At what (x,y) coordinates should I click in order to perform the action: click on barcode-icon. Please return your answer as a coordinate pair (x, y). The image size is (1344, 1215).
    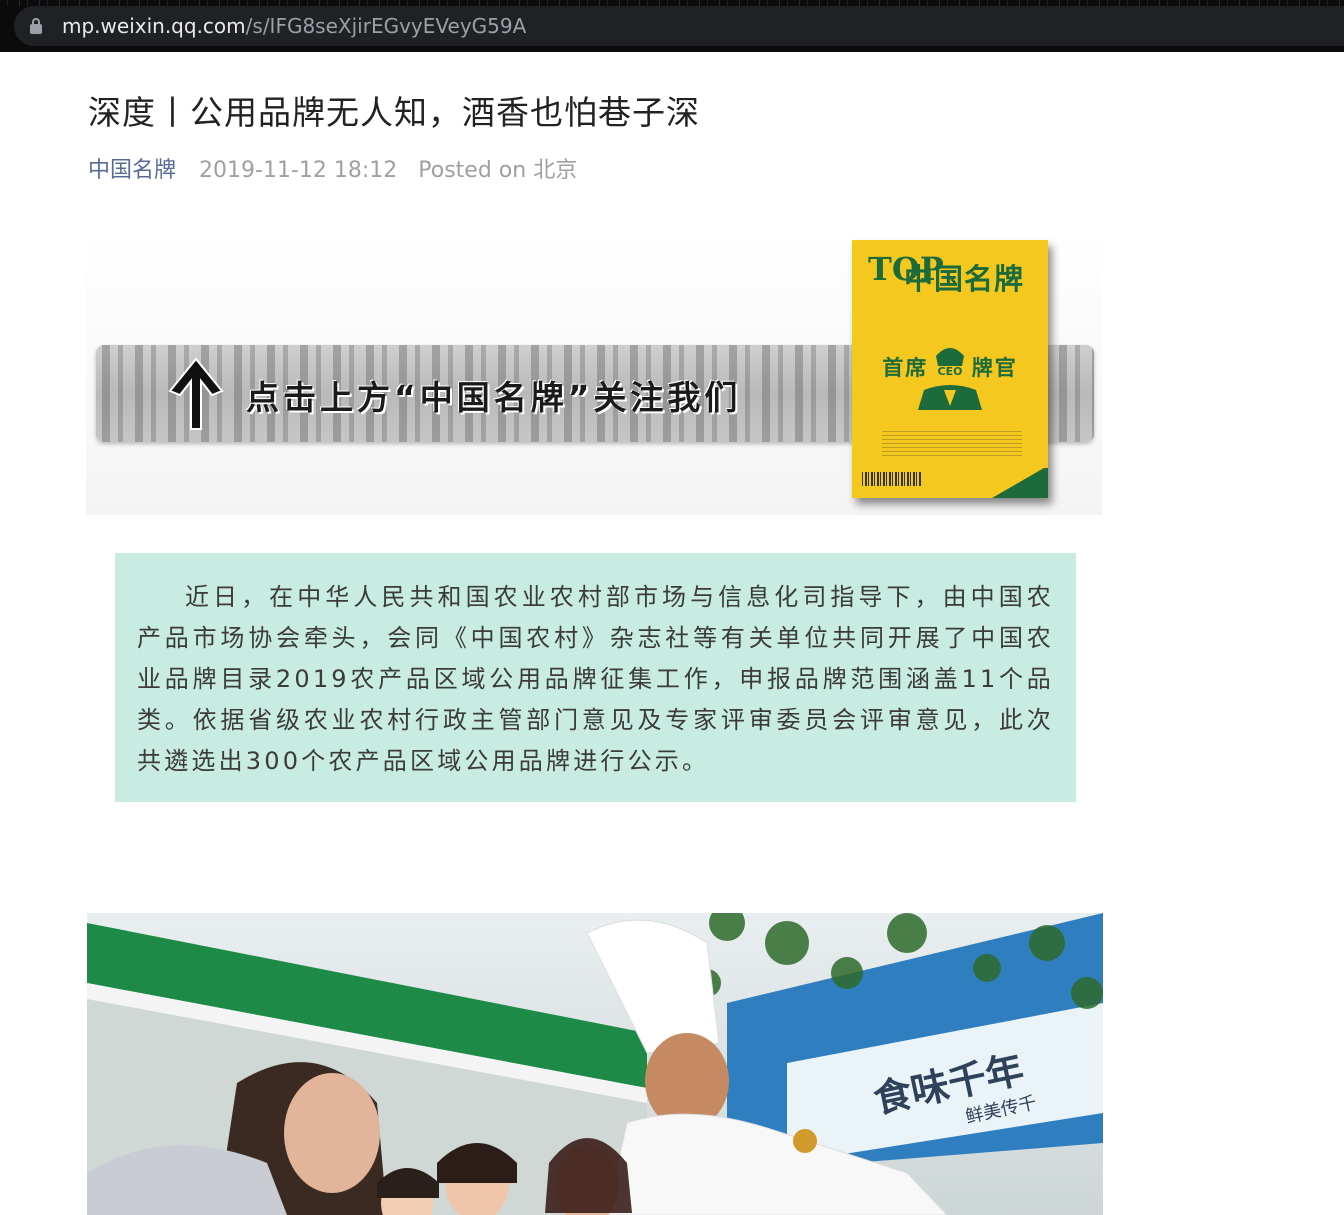
    Looking at the image, I should click on (892, 479).